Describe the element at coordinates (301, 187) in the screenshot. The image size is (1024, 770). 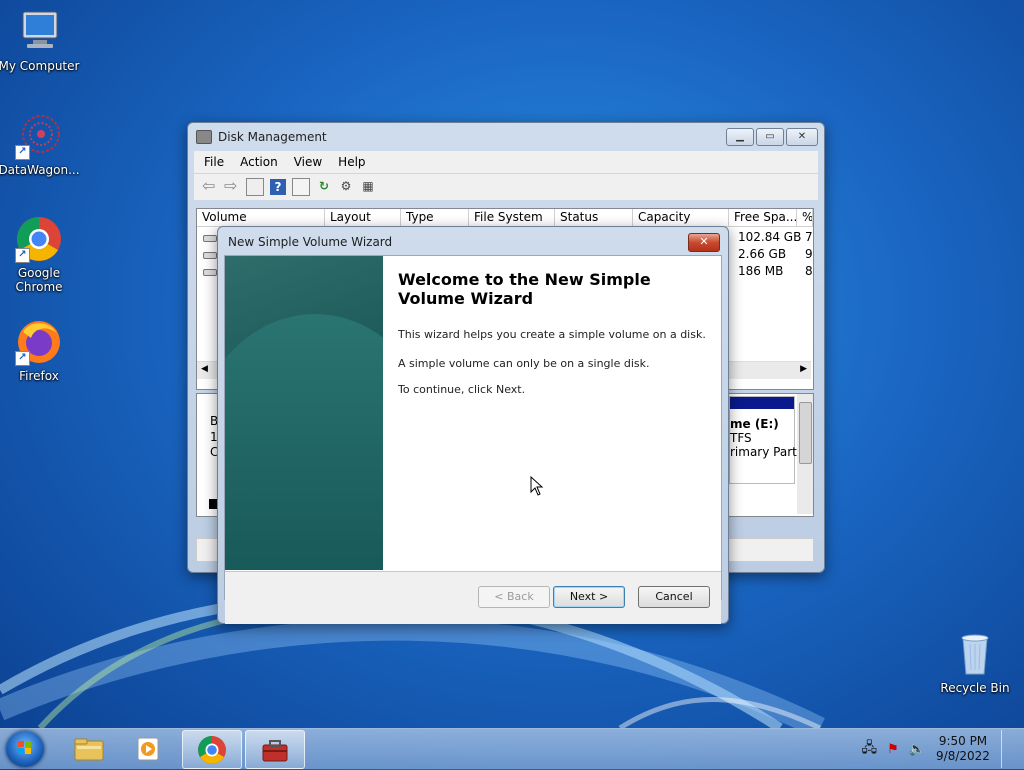
I see `properties-icon` at that location.